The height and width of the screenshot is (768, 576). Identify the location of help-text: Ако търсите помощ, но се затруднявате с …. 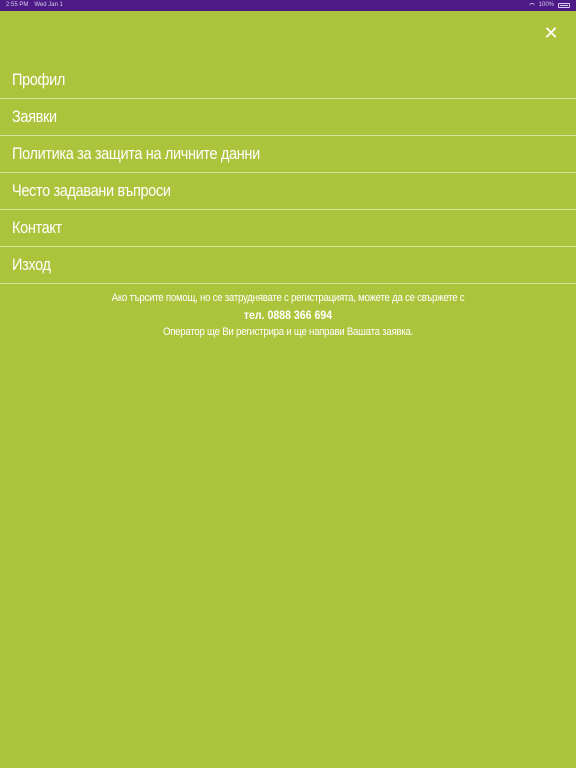
(288, 298).